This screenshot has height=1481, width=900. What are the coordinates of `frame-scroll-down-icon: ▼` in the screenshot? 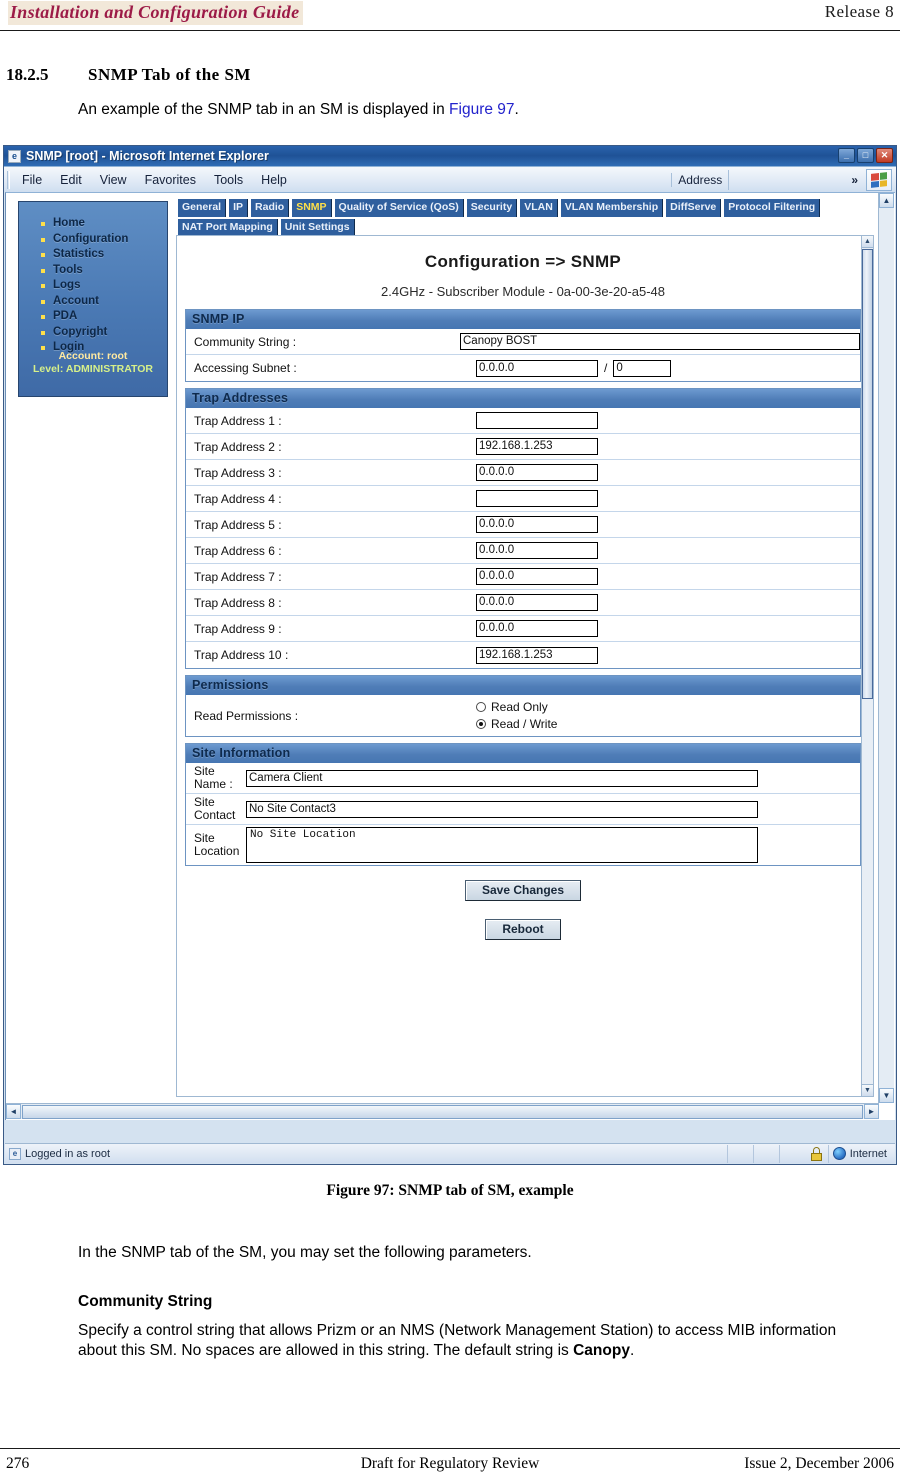 It's located at (867, 1090).